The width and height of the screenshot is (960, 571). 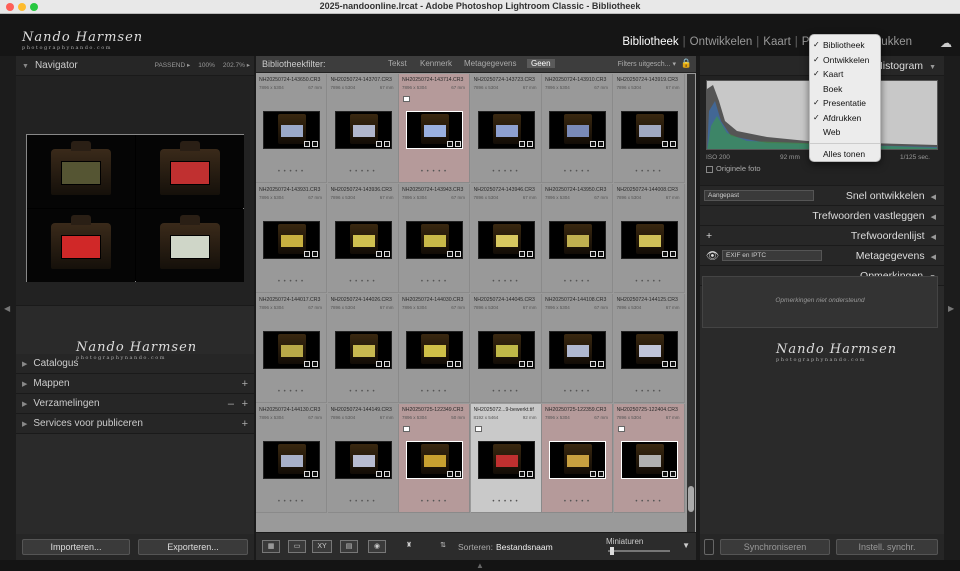 What do you see at coordinates (135, 66) in the screenshot?
I see `navigator-header: ▼ Navigator PASSEND ▸ 100% 202.7% ▸` at bounding box center [135, 66].